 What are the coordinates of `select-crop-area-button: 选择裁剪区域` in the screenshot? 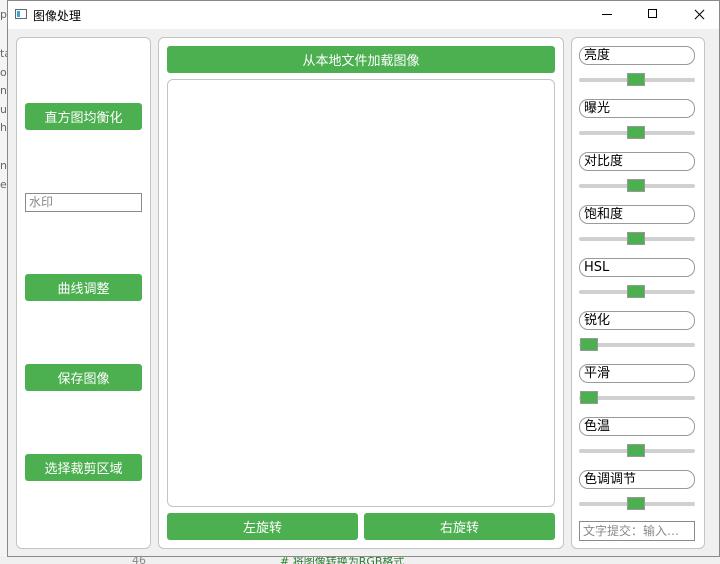 It's located at (83, 467).